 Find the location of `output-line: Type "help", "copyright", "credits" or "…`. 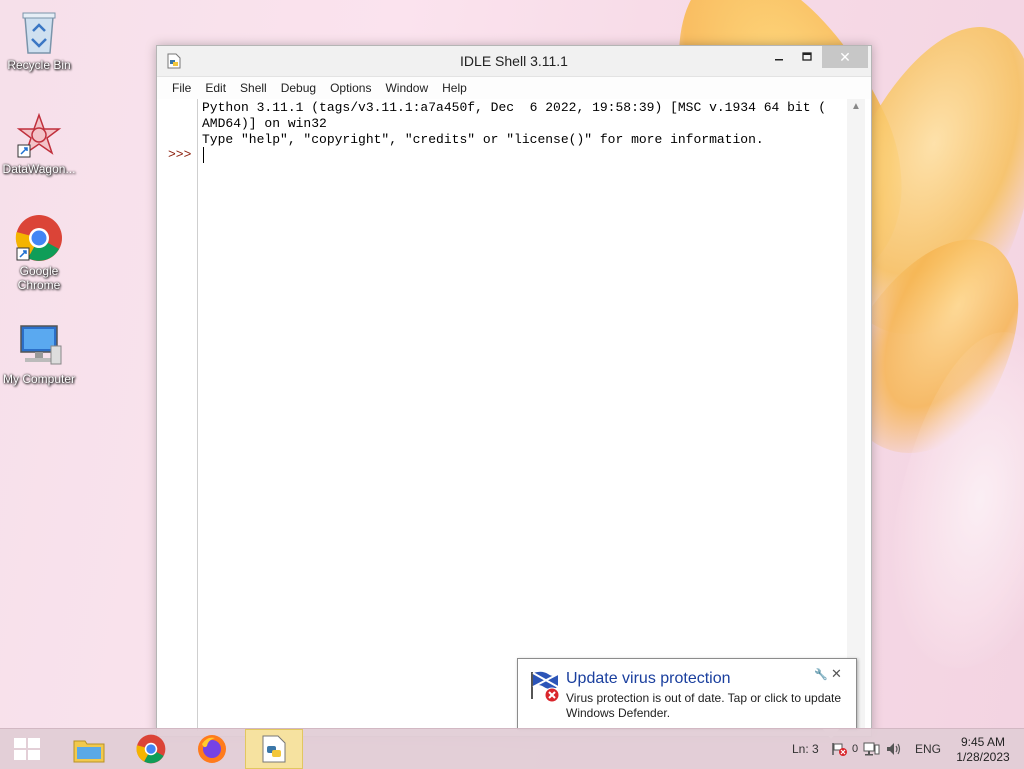

output-line: Type "help", "copyright", "credits" or "… is located at coordinates (483, 139).